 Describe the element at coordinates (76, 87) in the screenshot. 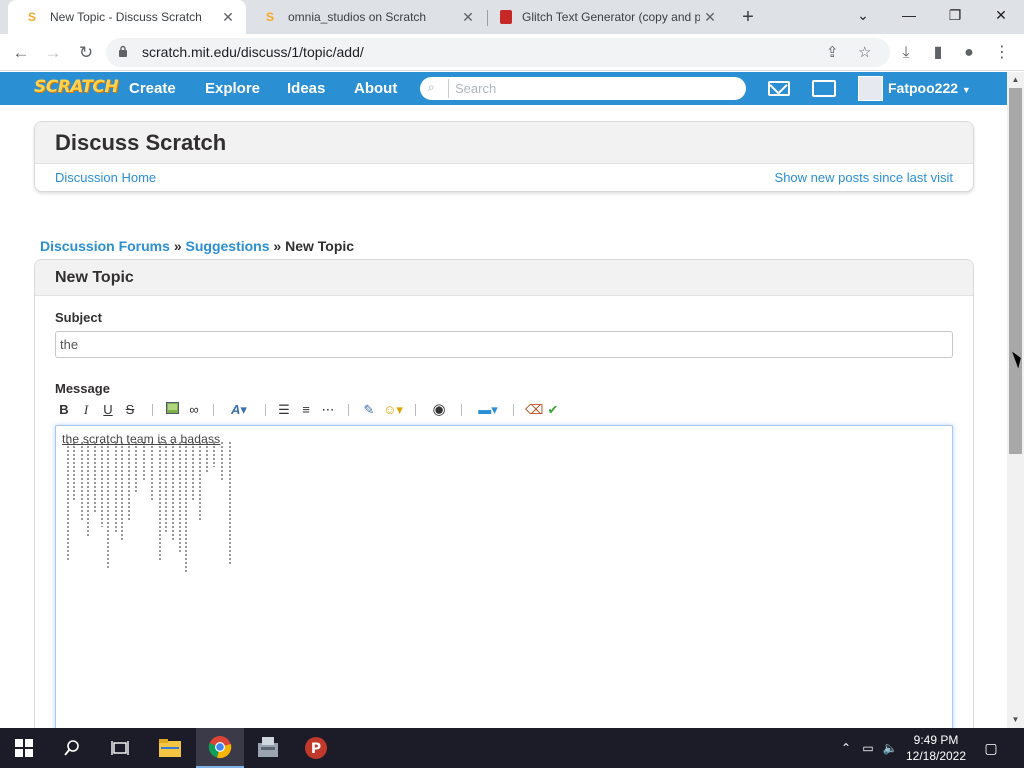

I see `scratch-logo: SCRATCH` at that location.